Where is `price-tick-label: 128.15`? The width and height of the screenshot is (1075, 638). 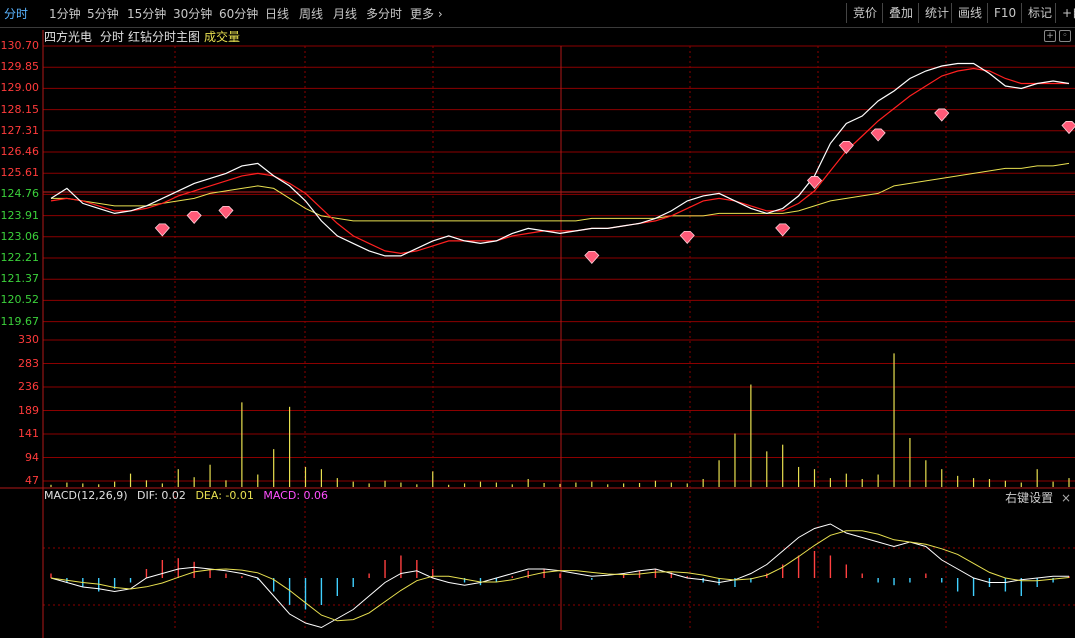
price-tick-label: 128.15 is located at coordinates (20, 109).